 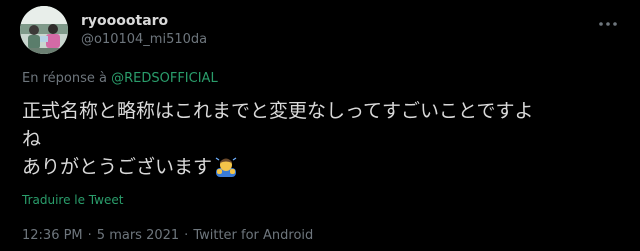 What do you see at coordinates (52, 235) in the screenshot?
I see `tweet-time: 12:36 PM` at bounding box center [52, 235].